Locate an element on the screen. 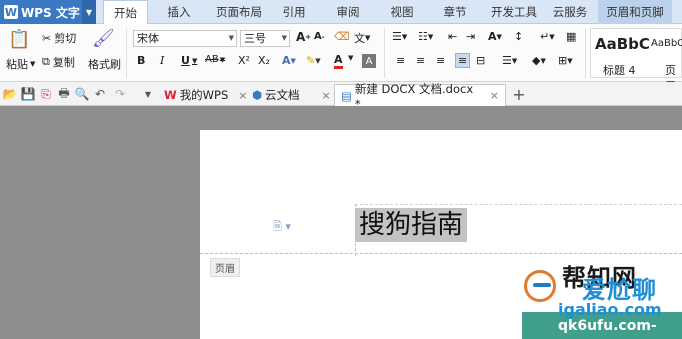 The height and width of the screenshot is (339, 682). distribute-icon: ⊟ is located at coordinates (480, 60).